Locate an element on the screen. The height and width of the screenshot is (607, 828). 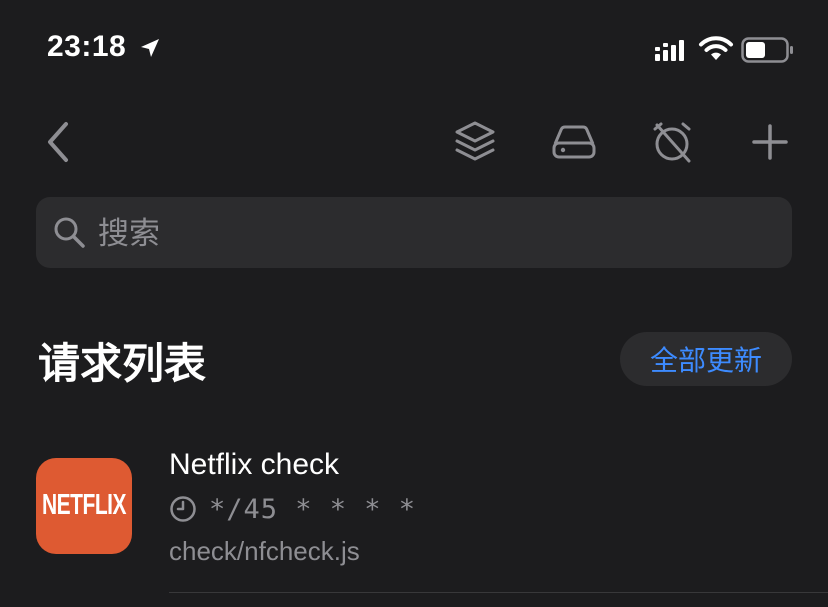
search-icon is located at coordinates (69, 232).